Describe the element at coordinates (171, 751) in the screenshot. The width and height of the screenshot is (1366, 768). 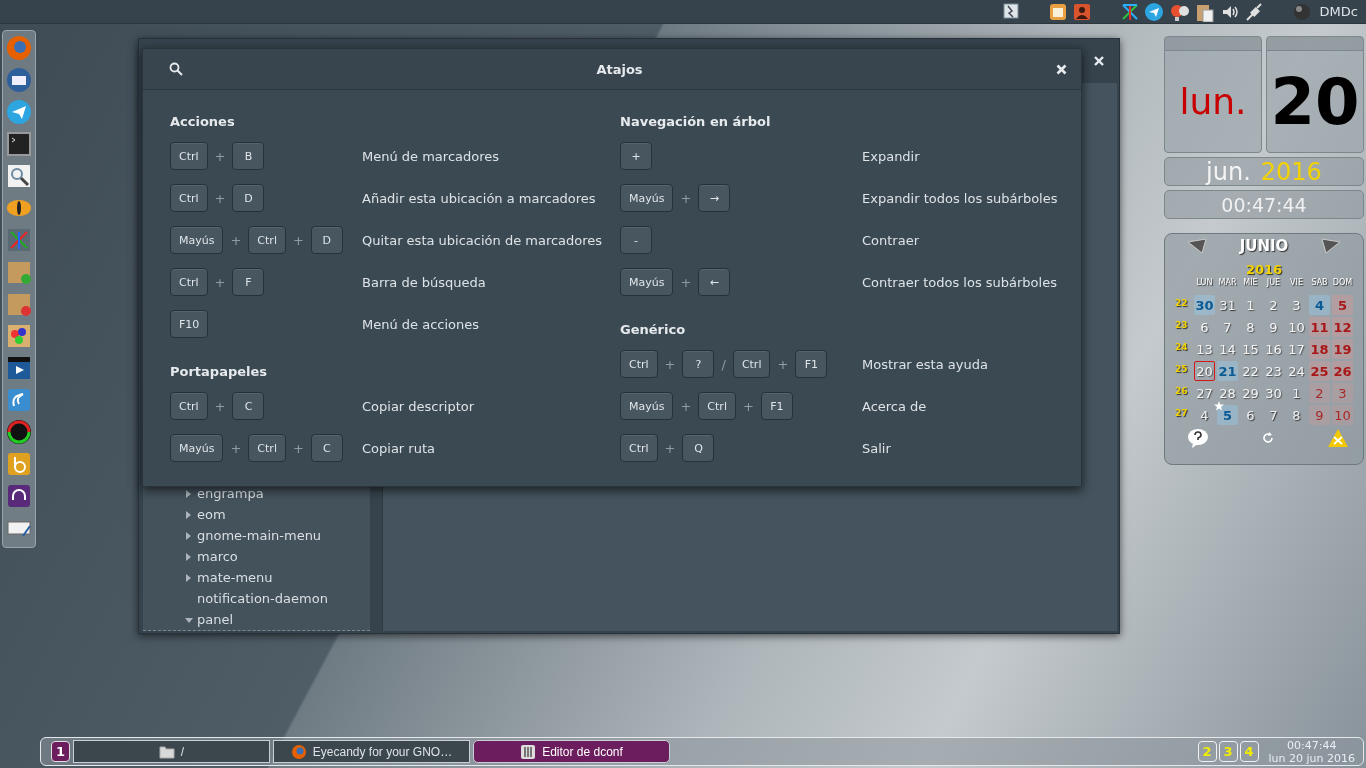
I see `task-button: /` at that location.